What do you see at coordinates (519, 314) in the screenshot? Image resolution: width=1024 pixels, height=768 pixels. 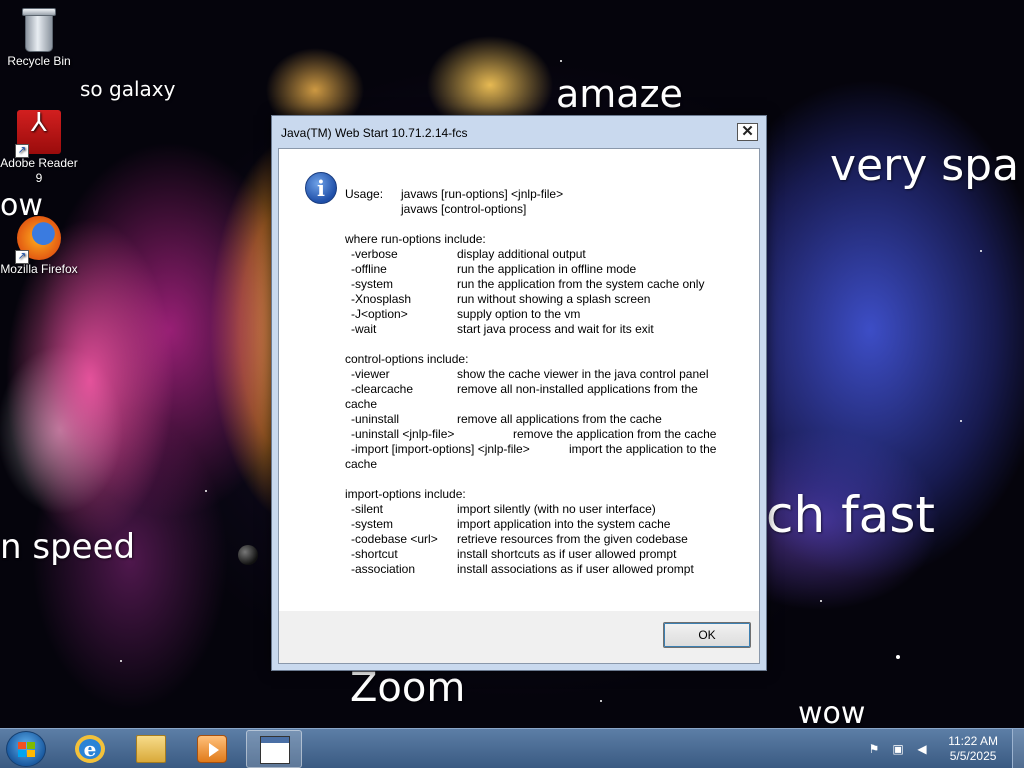 I see `option-desc: supply option to the vm` at bounding box center [519, 314].